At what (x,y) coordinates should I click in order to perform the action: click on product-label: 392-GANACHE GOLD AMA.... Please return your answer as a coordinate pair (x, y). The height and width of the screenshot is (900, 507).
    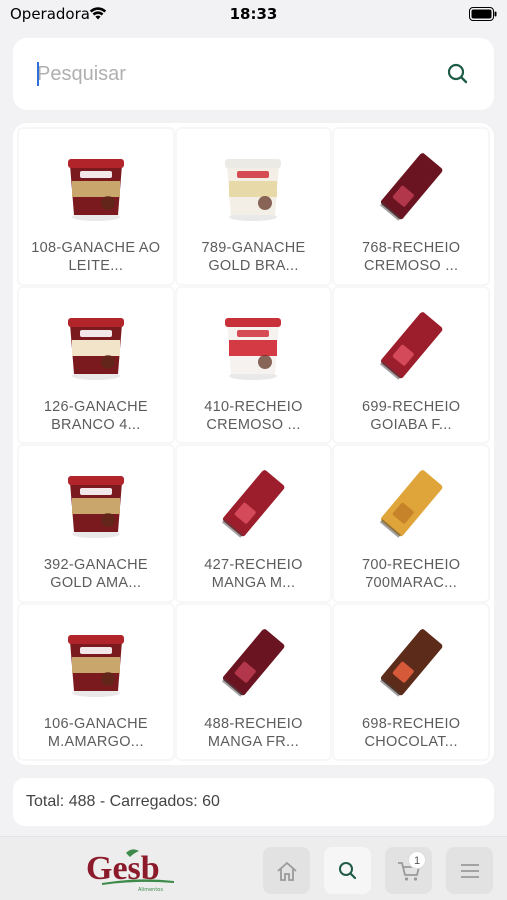
    Looking at the image, I should click on (96, 574).